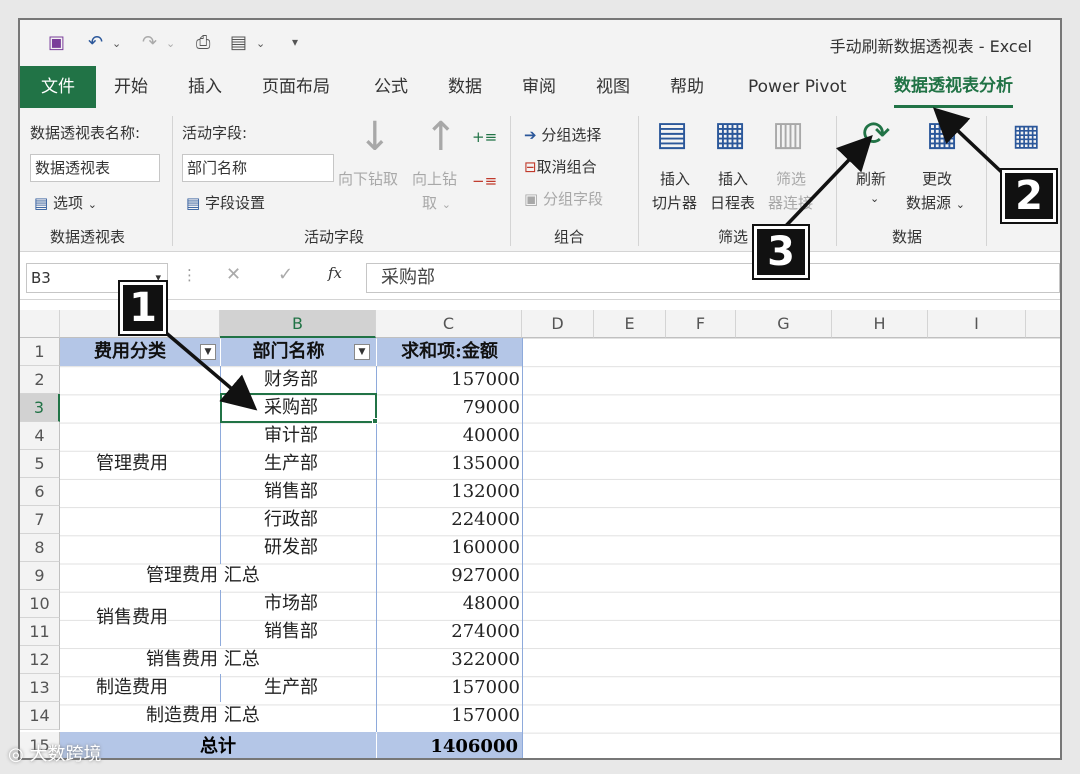 Image resolution: width=1080 pixels, height=774 pixels. What do you see at coordinates (1029, 196) in the screenshot?
I see `callout-badge: 2` at bounding box center [1029, 196].